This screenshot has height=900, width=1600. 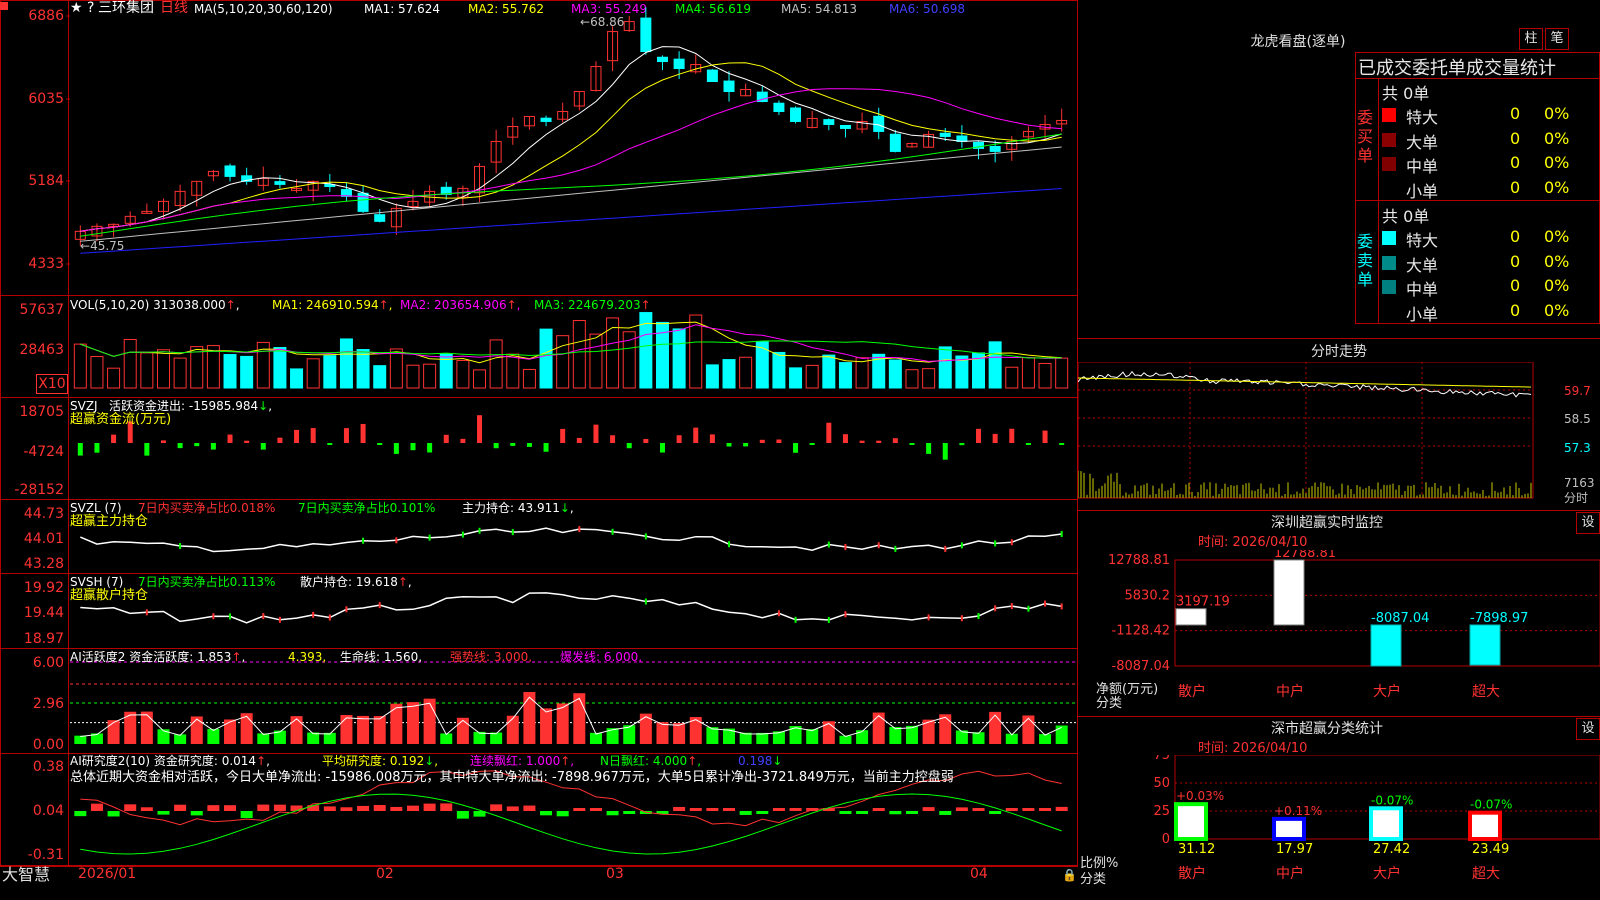 I want to click on x-axis-line, so click(x=539, y=866).